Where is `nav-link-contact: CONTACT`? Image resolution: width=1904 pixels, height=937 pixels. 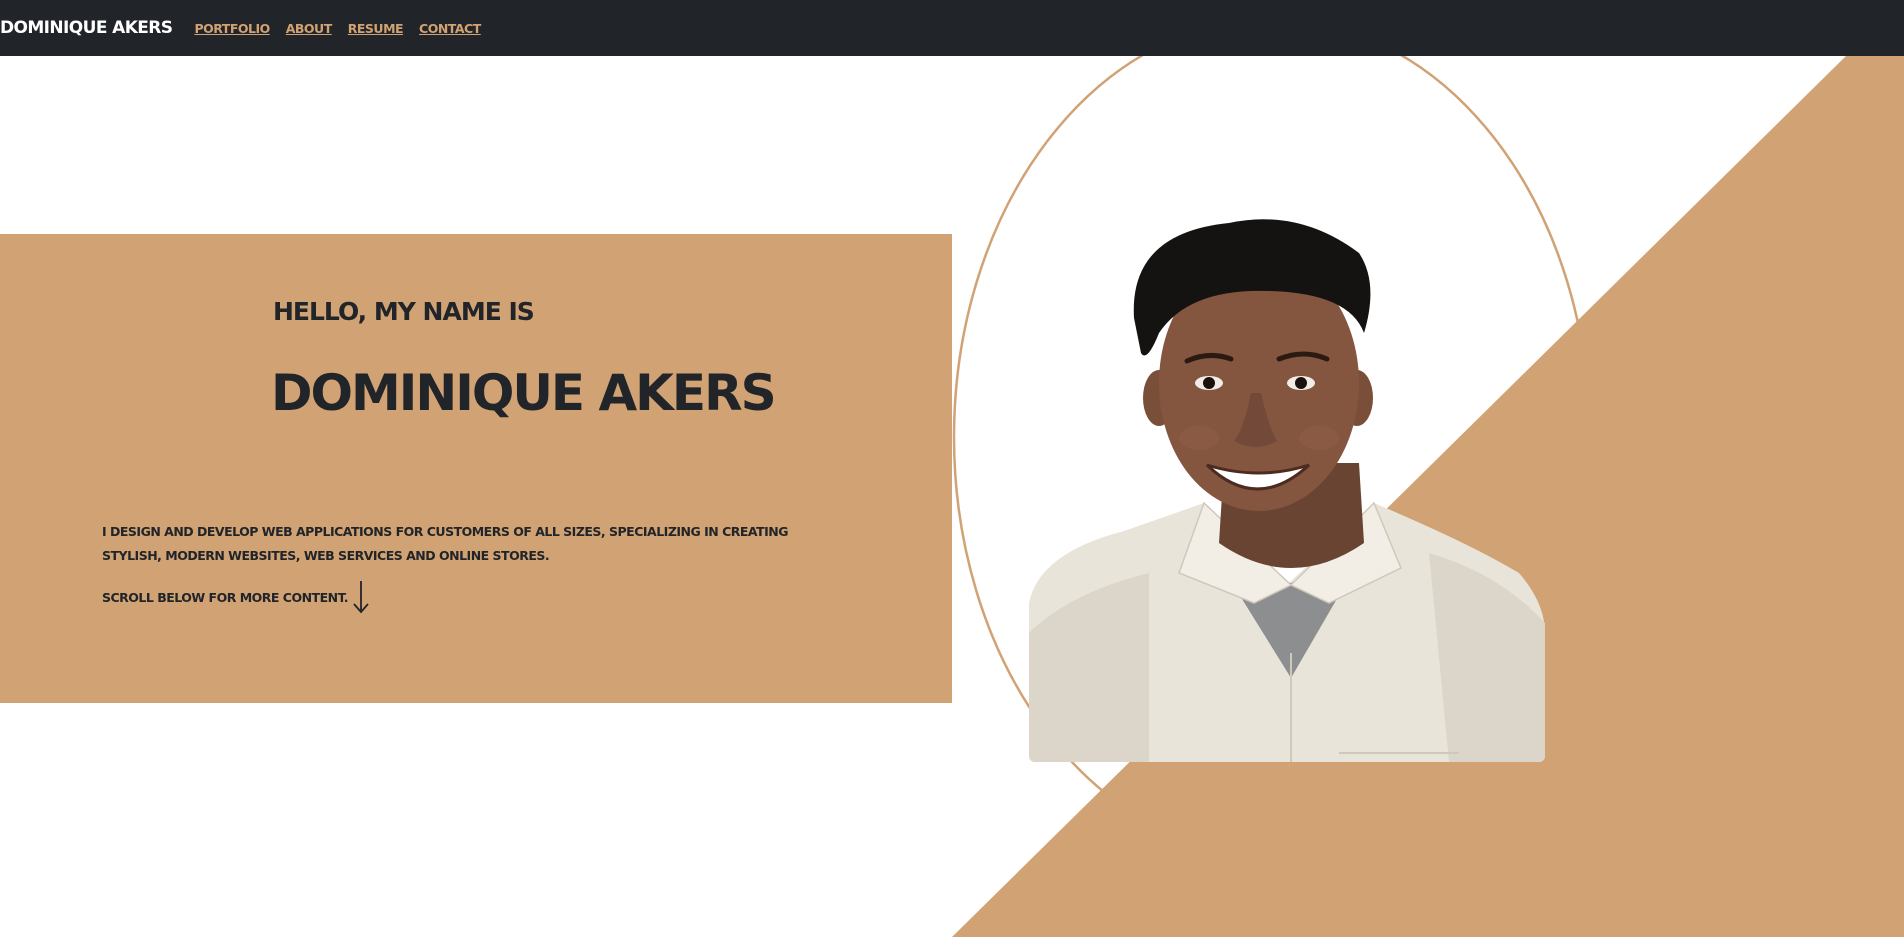 nav-link-contact: CONTACT is located at coordinates (450, 28).